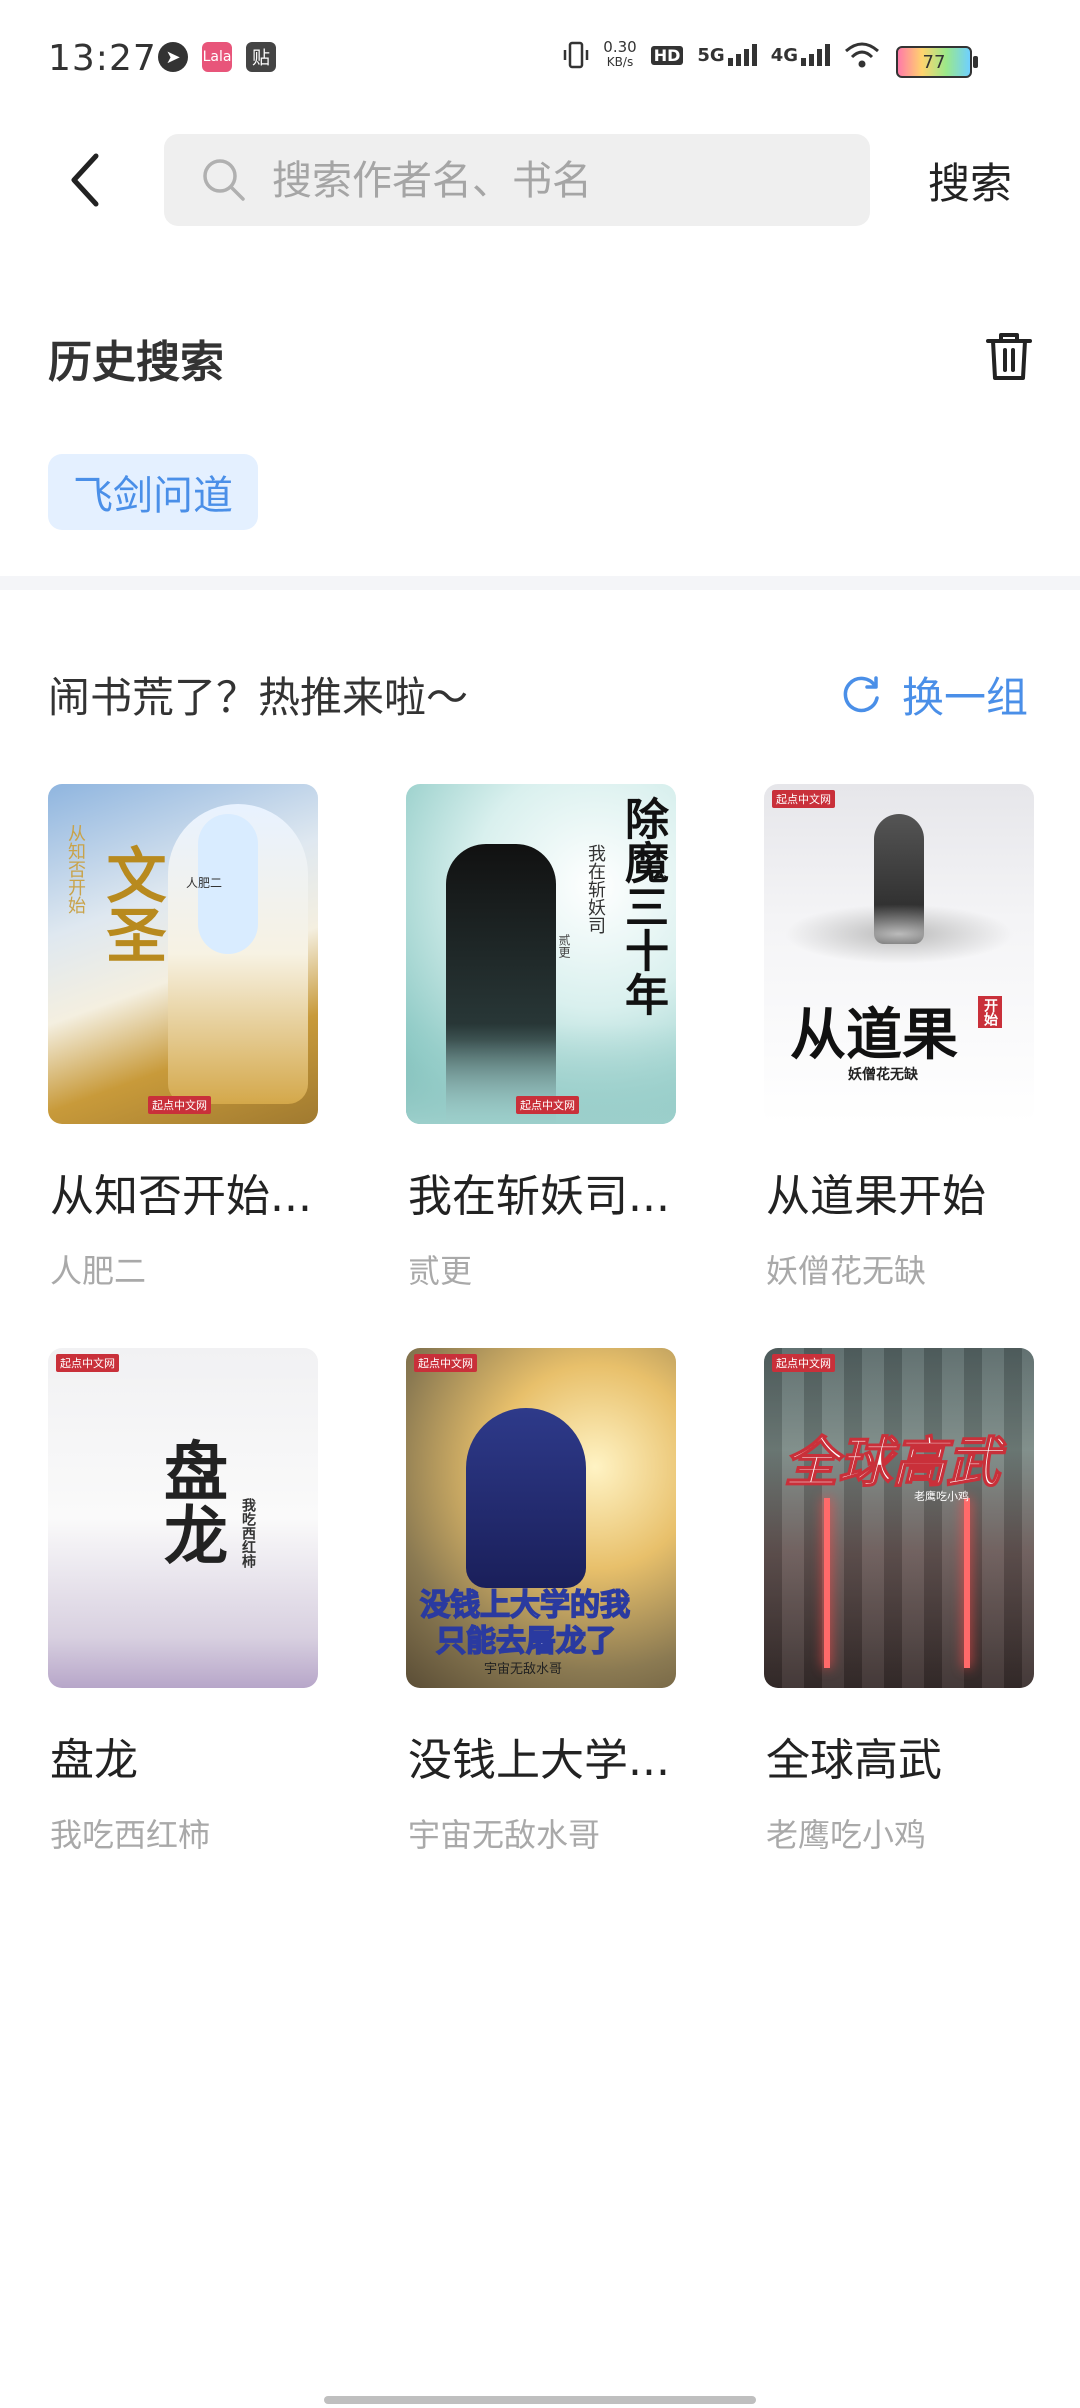  I want to click on chevron-left-icon, so click(85, 180).